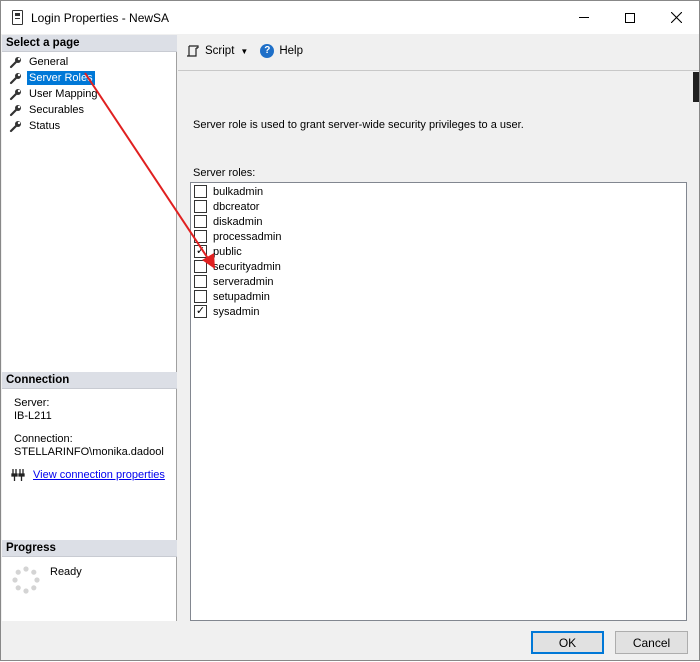 Image resolution: width=700 pixels, height=662 pixels. I want to click on close-button, so click(676, 17).